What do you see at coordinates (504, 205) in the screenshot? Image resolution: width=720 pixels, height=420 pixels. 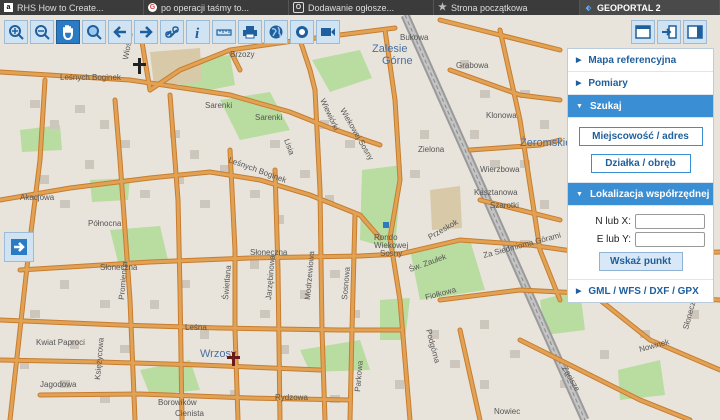 I see `street-label: Szarotki` at bounding box center [504, 205].